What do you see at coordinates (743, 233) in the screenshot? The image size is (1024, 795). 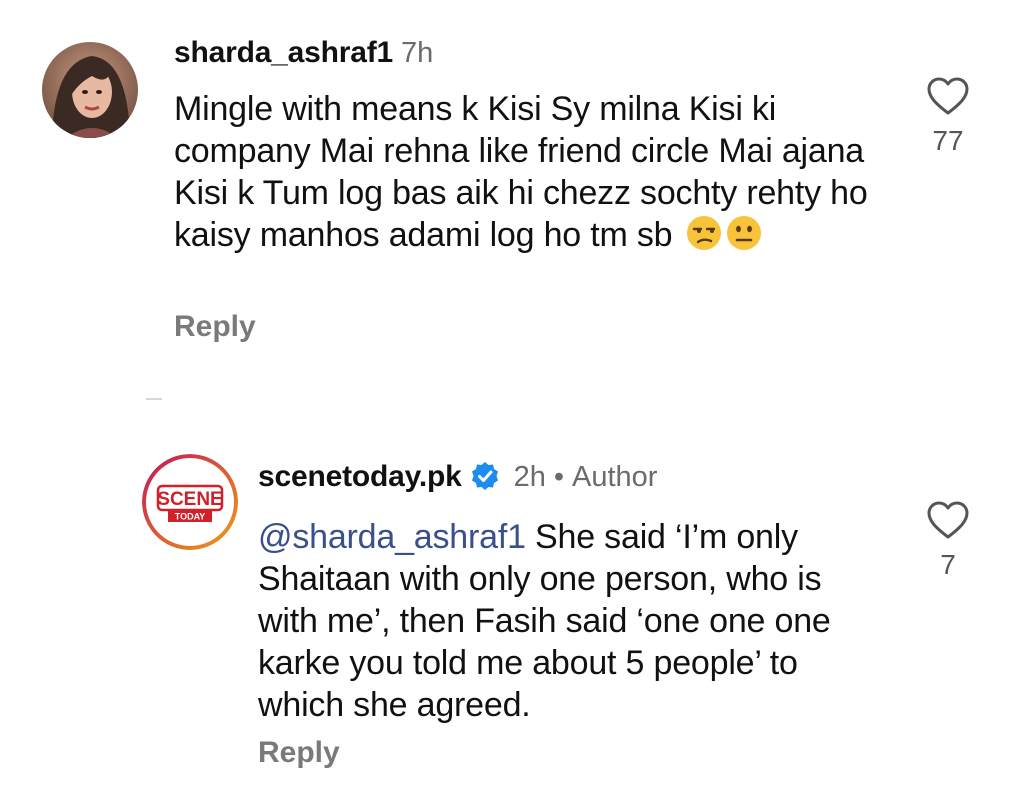 I see `neutral-face-emoji` at bounding box center [743, 233].